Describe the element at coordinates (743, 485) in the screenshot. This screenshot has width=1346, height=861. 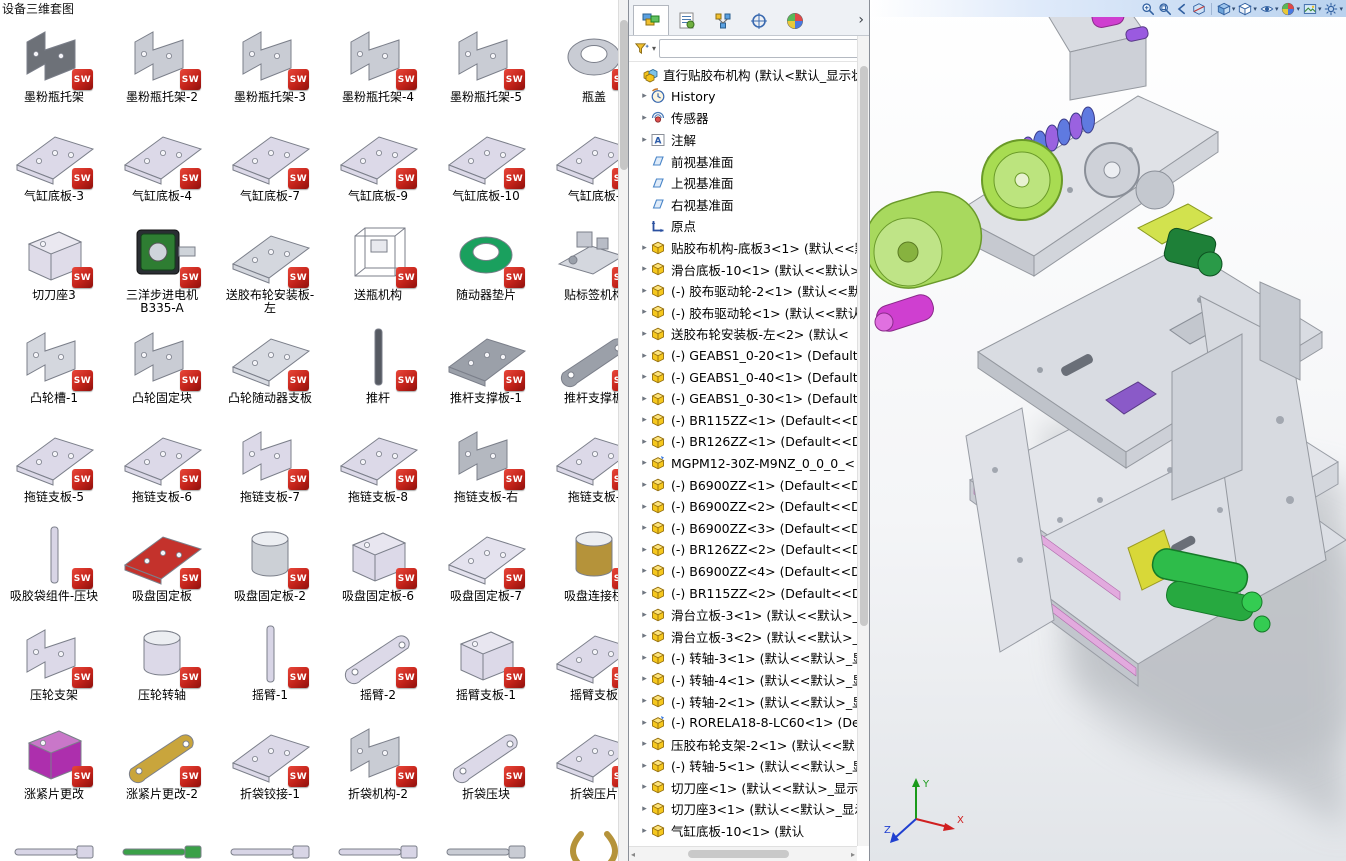
I see `tree-item: ▸ (-) B6900ZZ<1> (Default<<De` at that location.